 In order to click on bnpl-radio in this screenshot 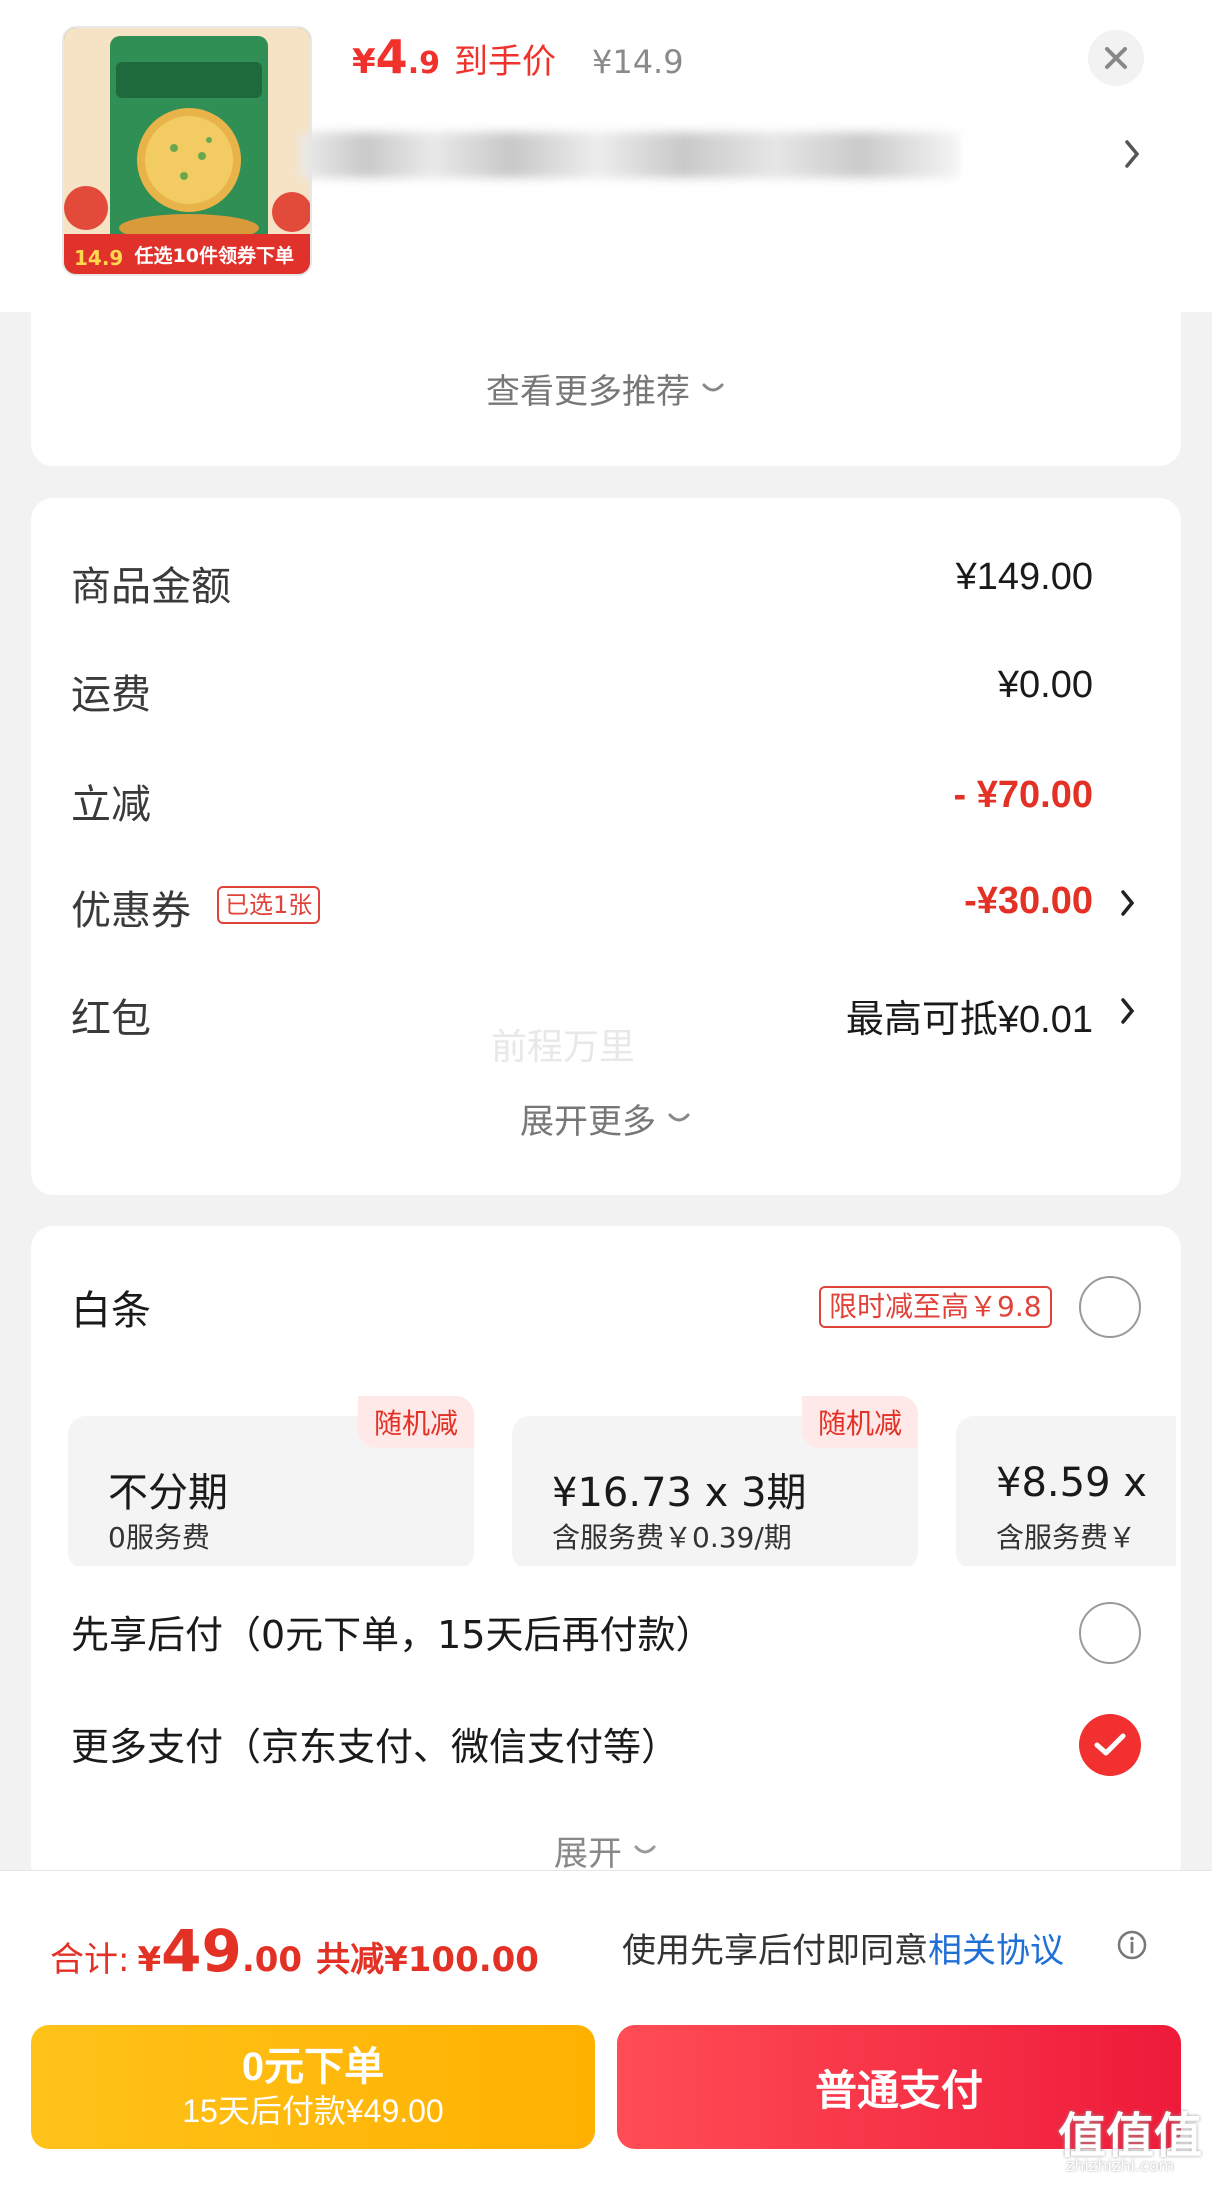, I will do `click(1110, 1633)`.